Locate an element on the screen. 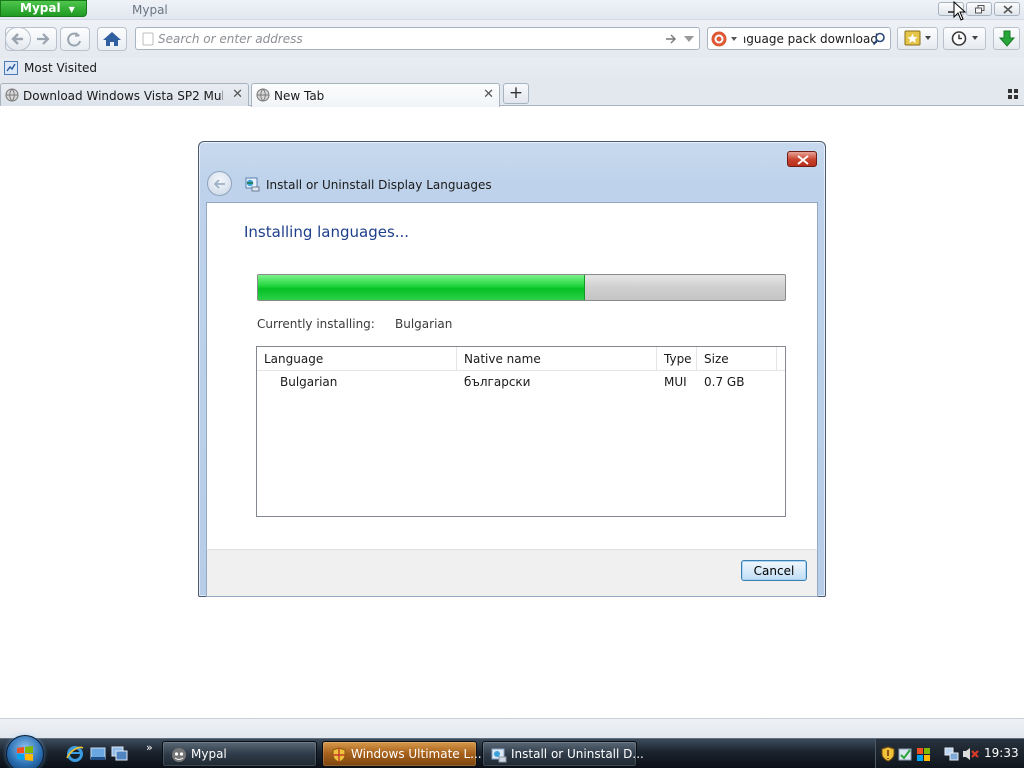 The image size is (1024, 768). mypal-icon is located at coordinates (179, 755).